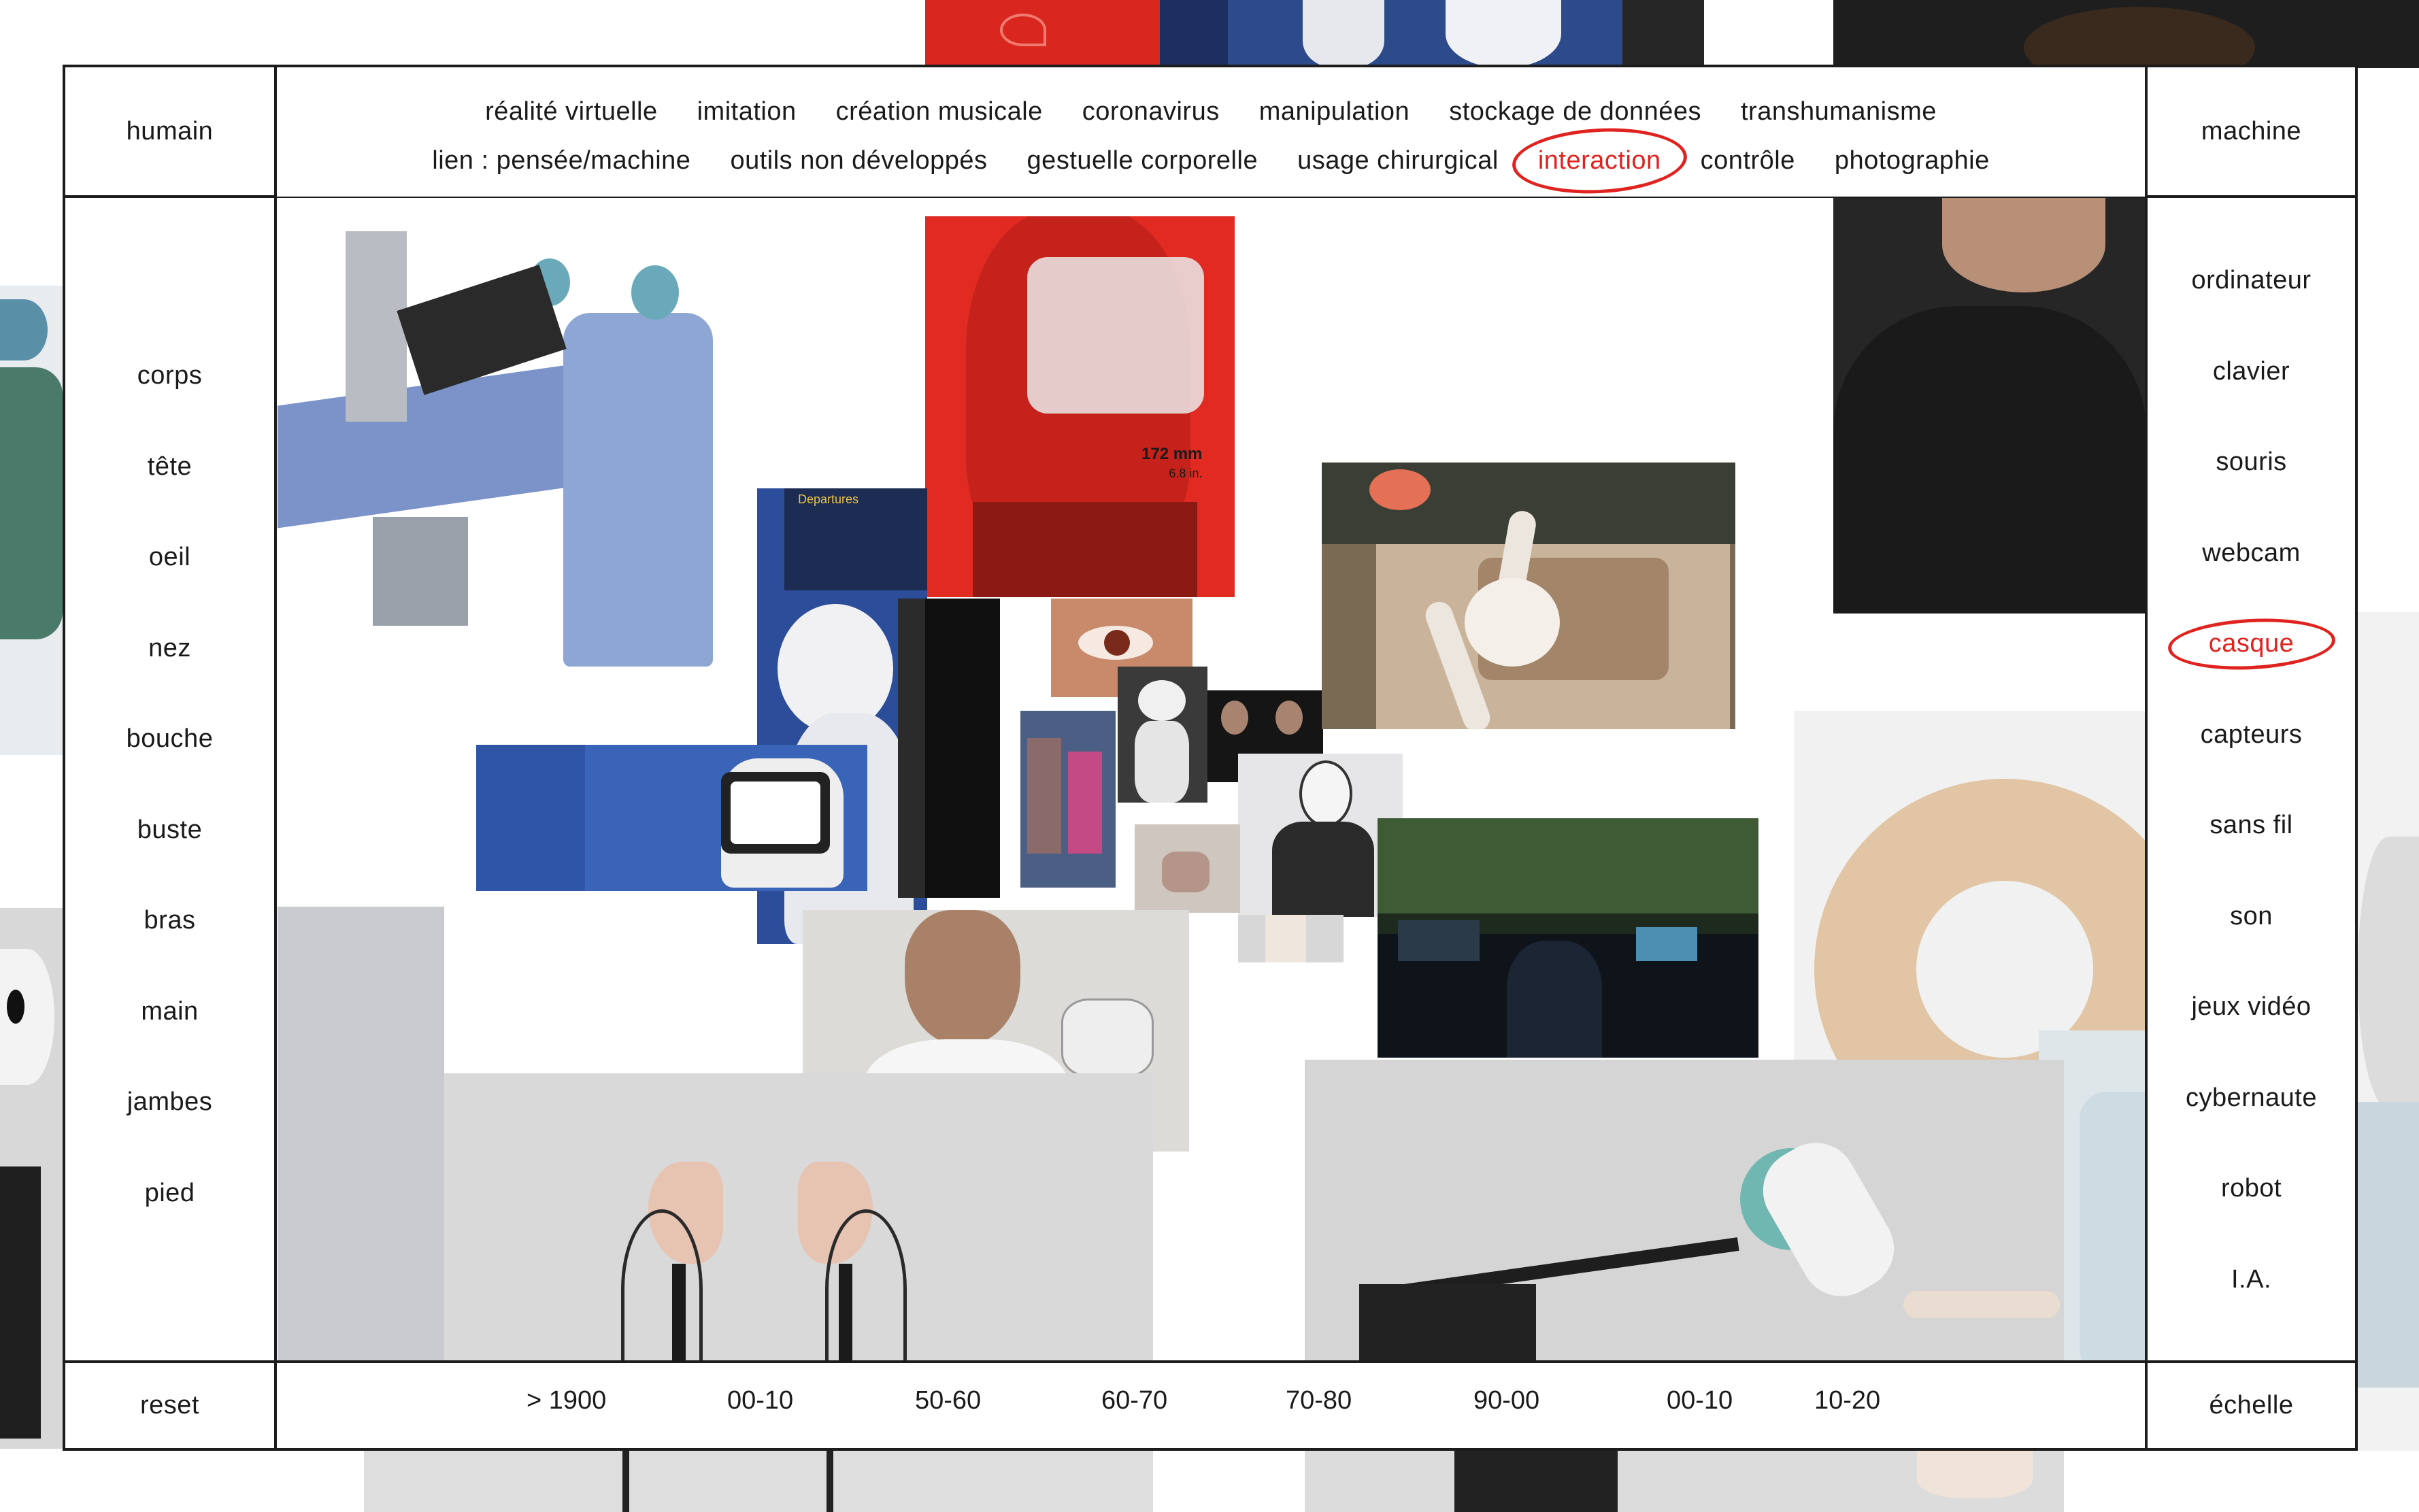 The image size is (2419, 1512). What do you see at coordinates (798, 1221) in the screenshot?
I see `photo-robotic-faces` at bounding box center [798, 1221].